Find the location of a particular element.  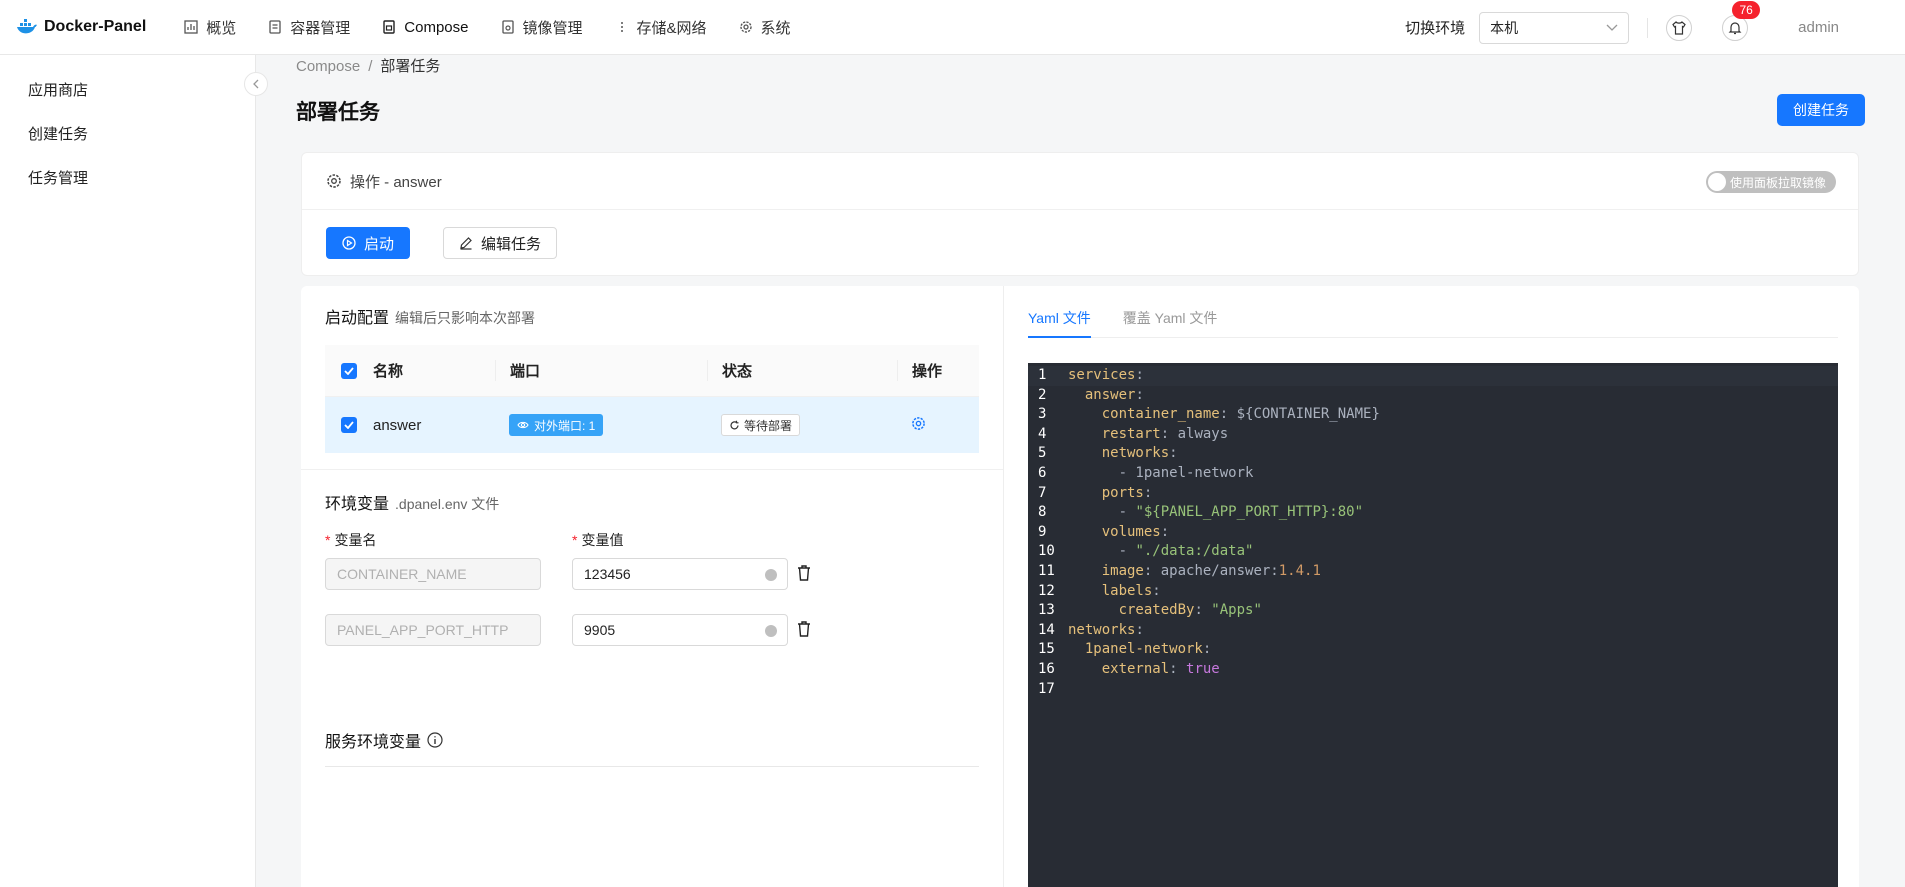

edit-task-button: 编辑任务 is located at coordinates (500, 243).